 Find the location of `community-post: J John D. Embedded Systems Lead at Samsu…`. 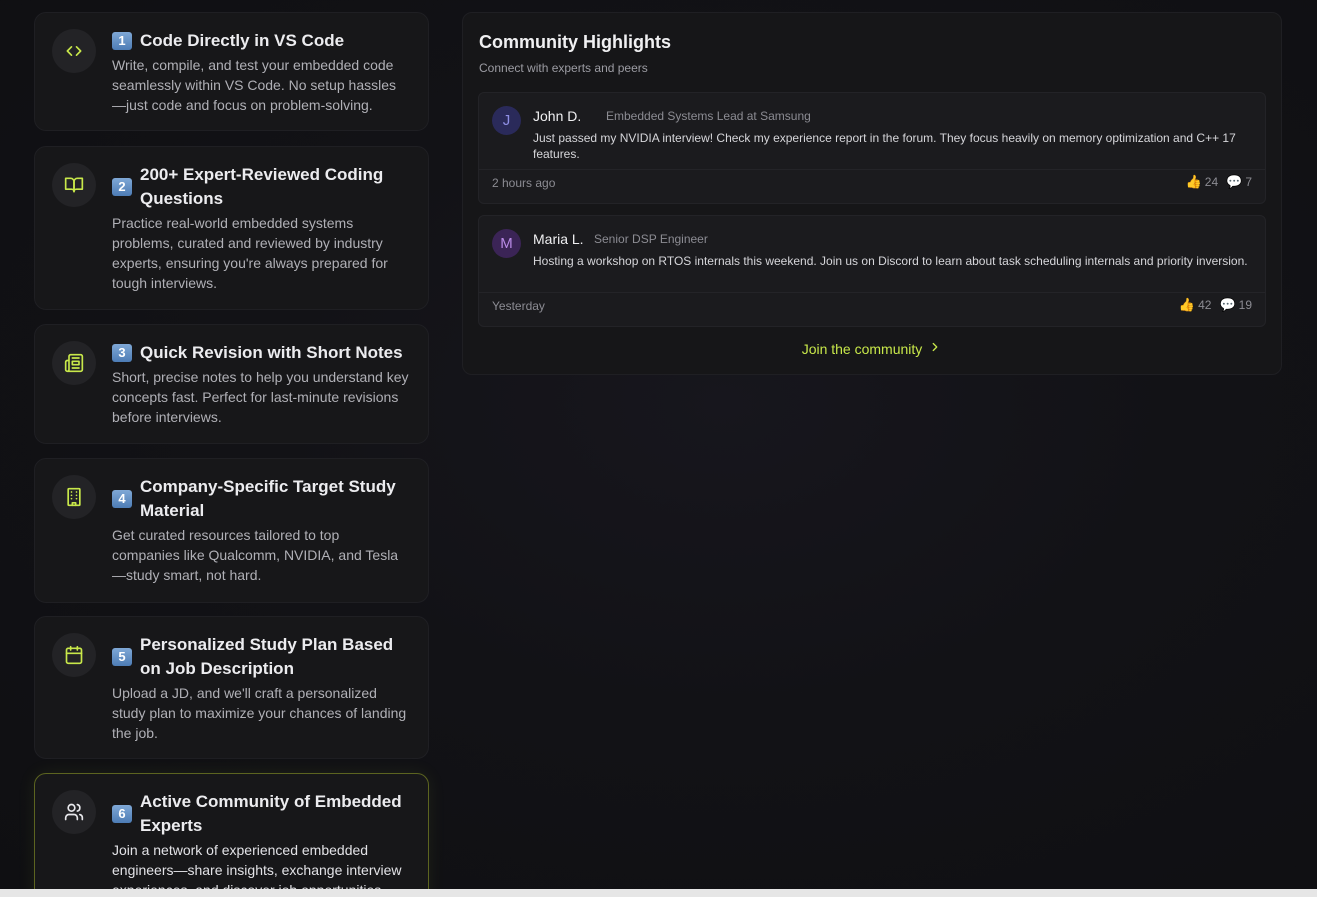

community-post: J John D. Embedded Systems Lead at Samsu… is located at coordinates (872, 148).